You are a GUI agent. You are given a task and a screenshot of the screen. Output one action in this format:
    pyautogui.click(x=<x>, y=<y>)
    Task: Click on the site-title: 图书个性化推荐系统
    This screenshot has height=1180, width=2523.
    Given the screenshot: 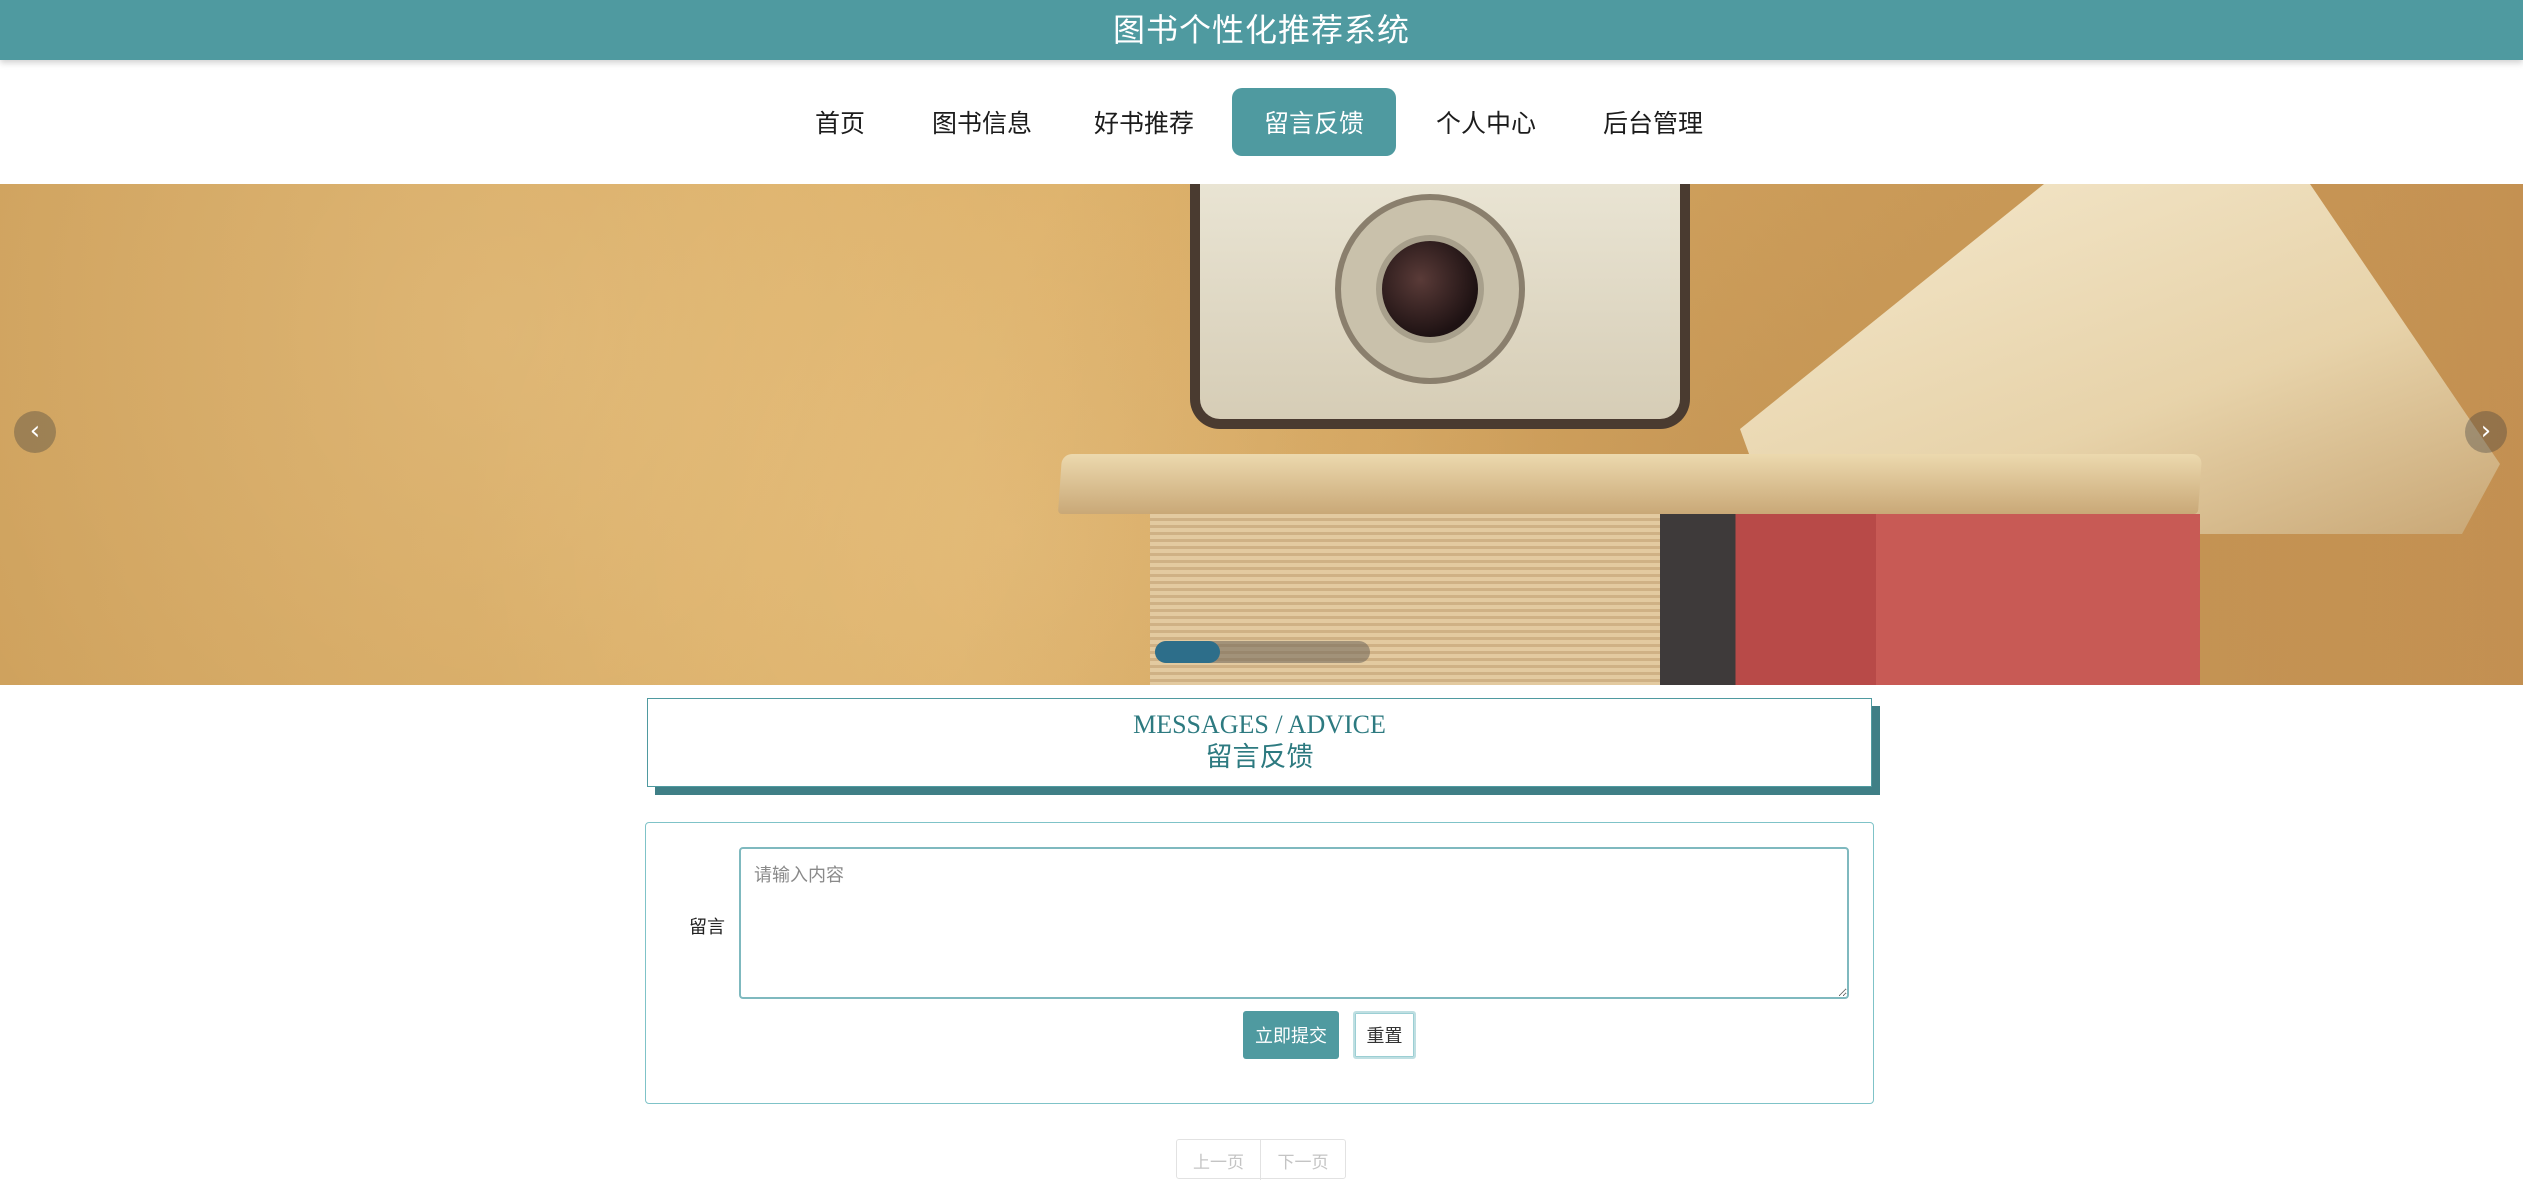 What is the action you would take?
    pyautogui.click(x=1261, y=30)
    